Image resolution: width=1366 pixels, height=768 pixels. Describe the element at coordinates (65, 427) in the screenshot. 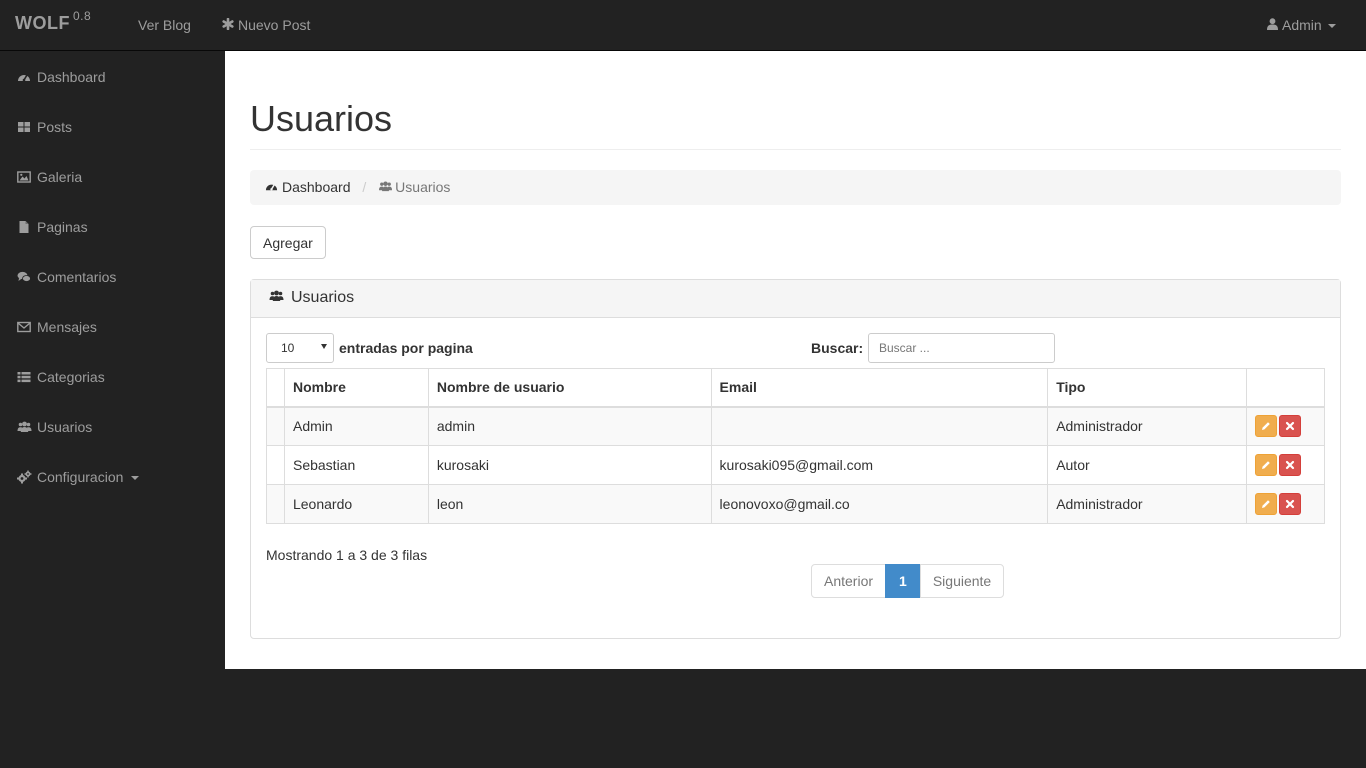

I see `sidebar-item-label: Usuarios` at that location.